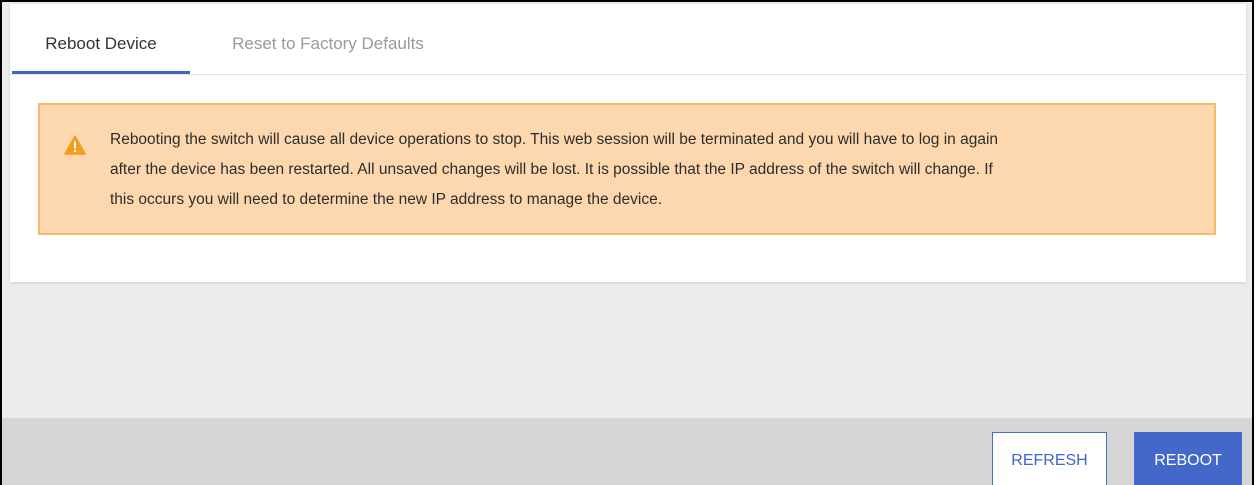  What do you see at coordinates (628, 39) in the screenshot?
I see `tab-bar: Reboot Device Reset to Factory Defaults` at bounding box center [628, 39].